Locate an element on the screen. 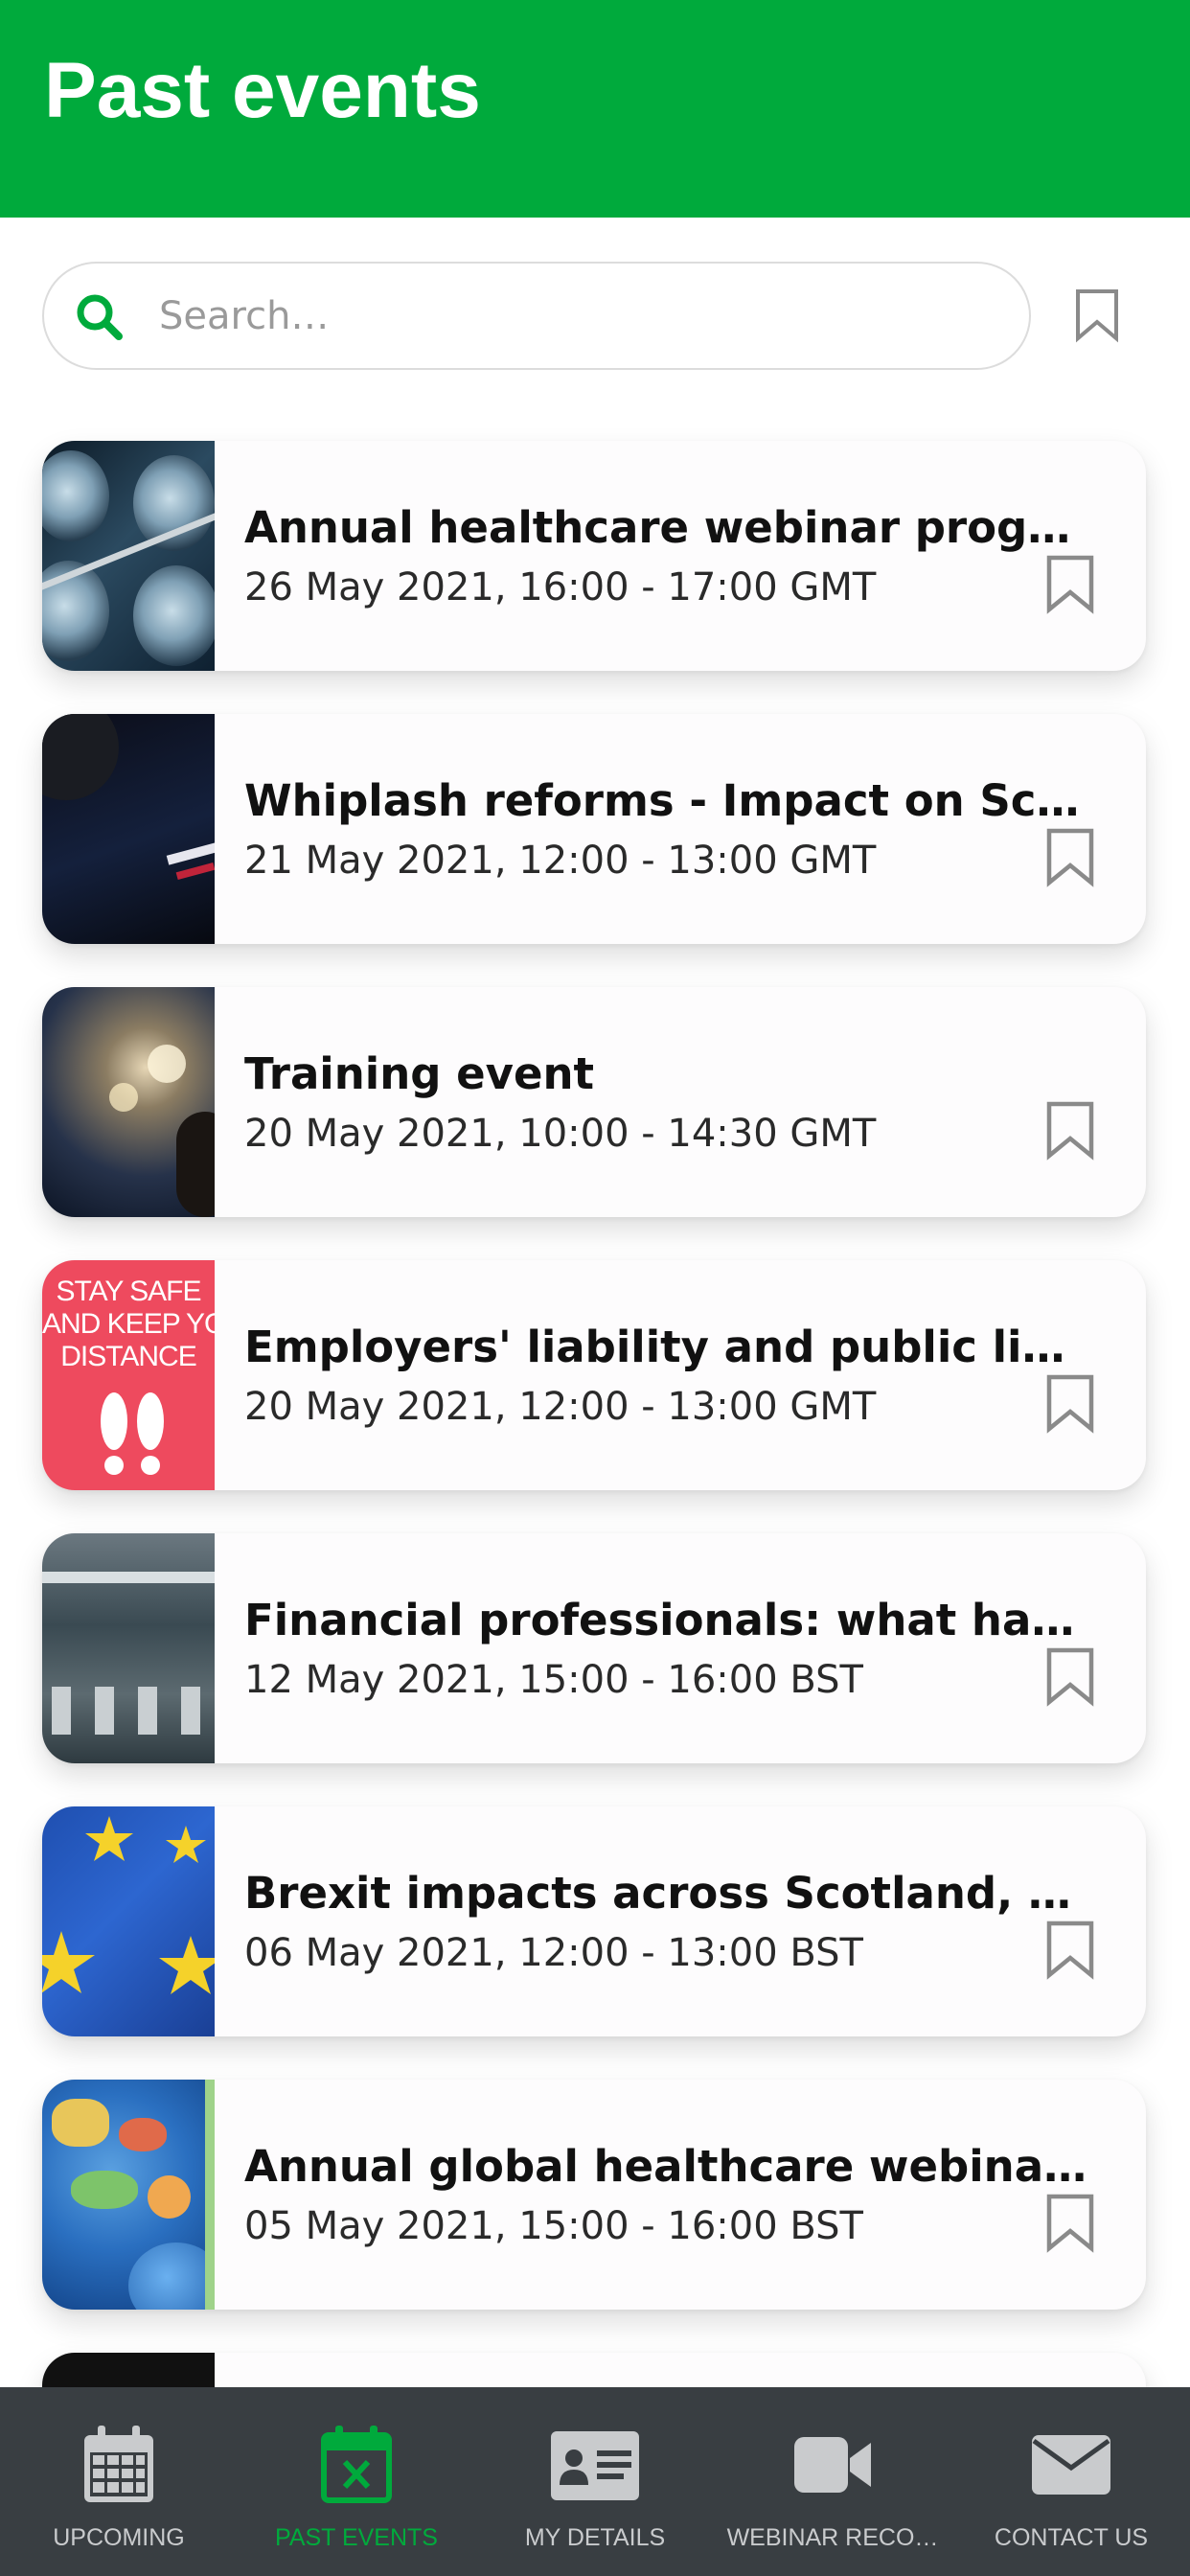 Image resolution: width=1190 pixels, height=2576 pixels. nav-label: MY DETAILS is located at coordinates (595, 2537).